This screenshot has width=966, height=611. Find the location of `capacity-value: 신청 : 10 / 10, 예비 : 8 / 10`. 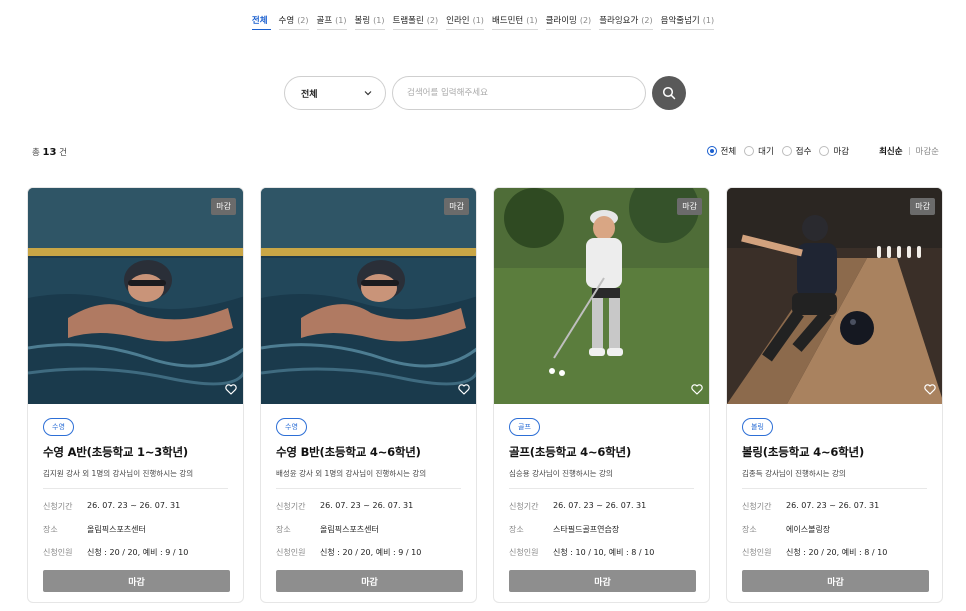

capacity-value: 신청 : 10 / 10, 예비 : 8 / 10 is located at coordinates (604, 552).